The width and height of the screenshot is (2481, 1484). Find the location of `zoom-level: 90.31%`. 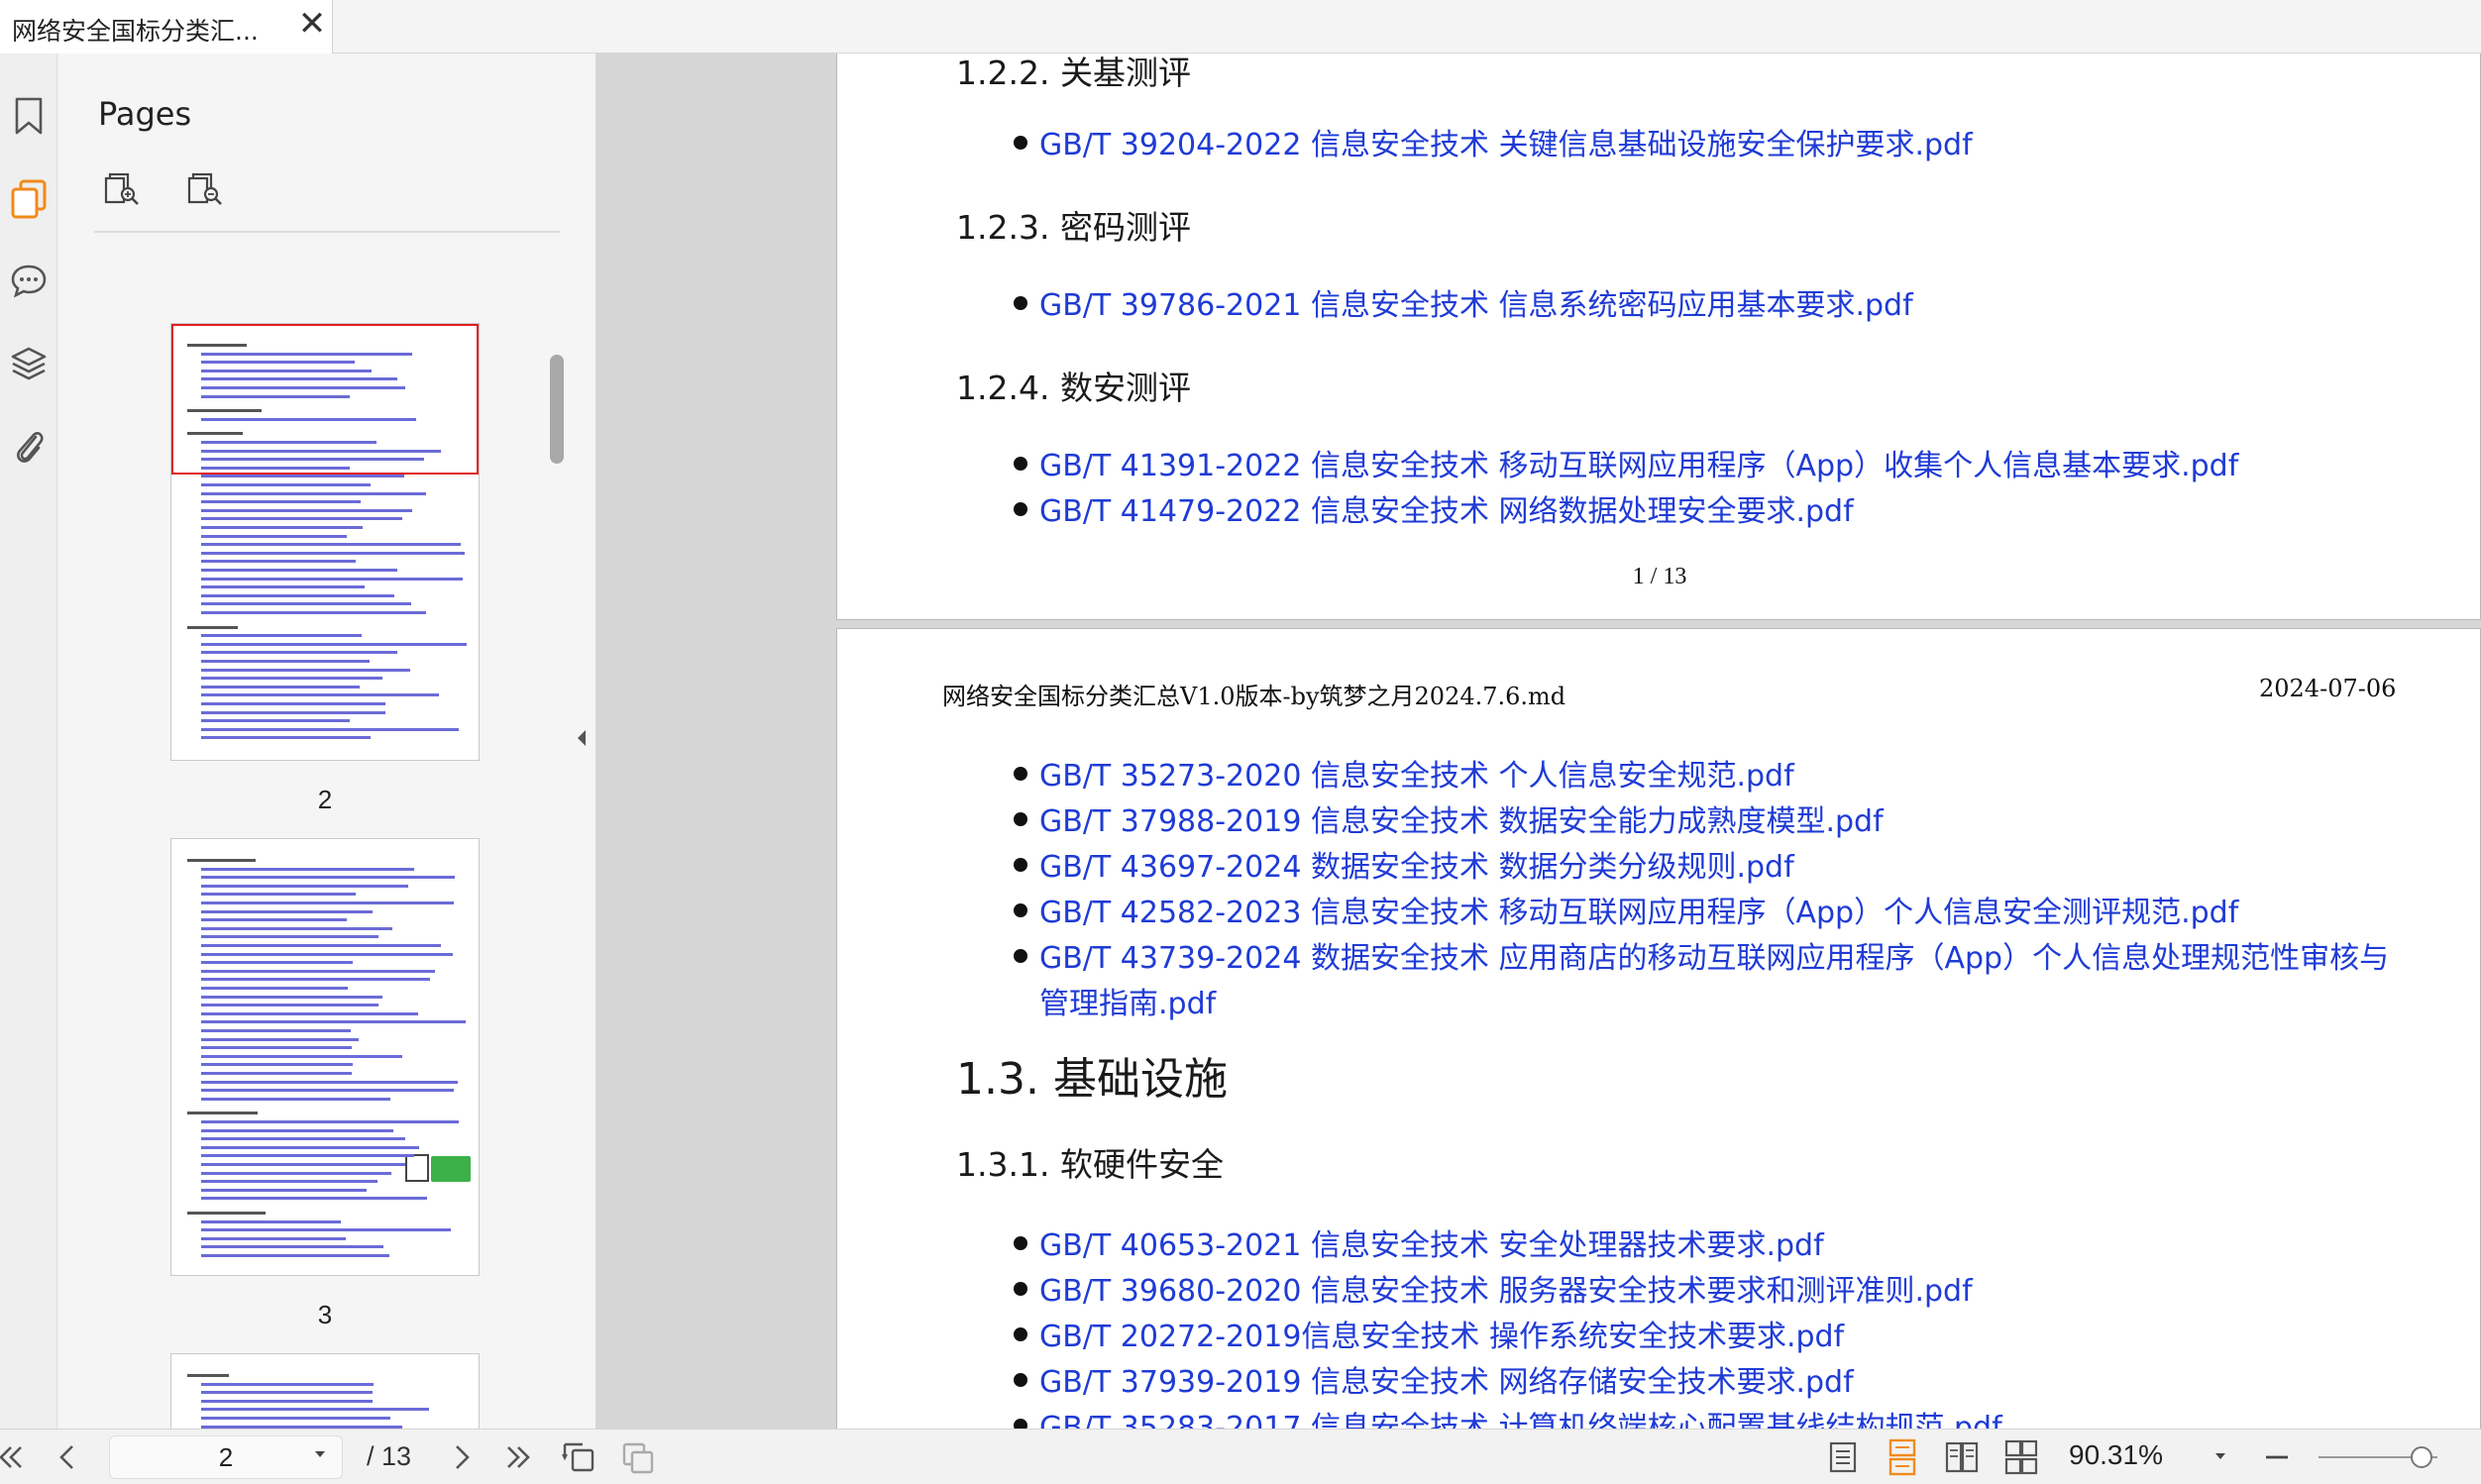

zoom-level: 90.31% is located at coordinates (2143, 1455).